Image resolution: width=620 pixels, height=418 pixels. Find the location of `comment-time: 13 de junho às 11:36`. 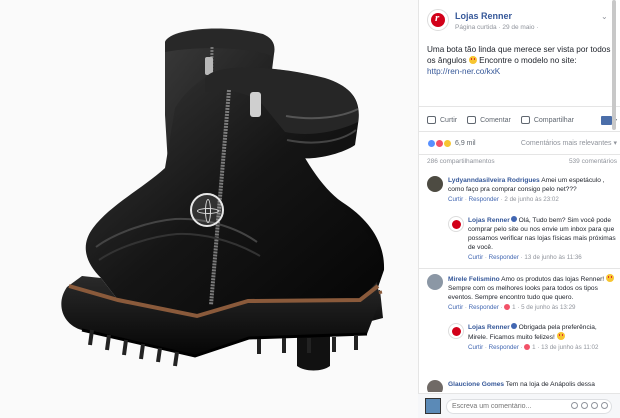

comment-time: 13 de junho às 11:36 is located at coordinates (553, 257).